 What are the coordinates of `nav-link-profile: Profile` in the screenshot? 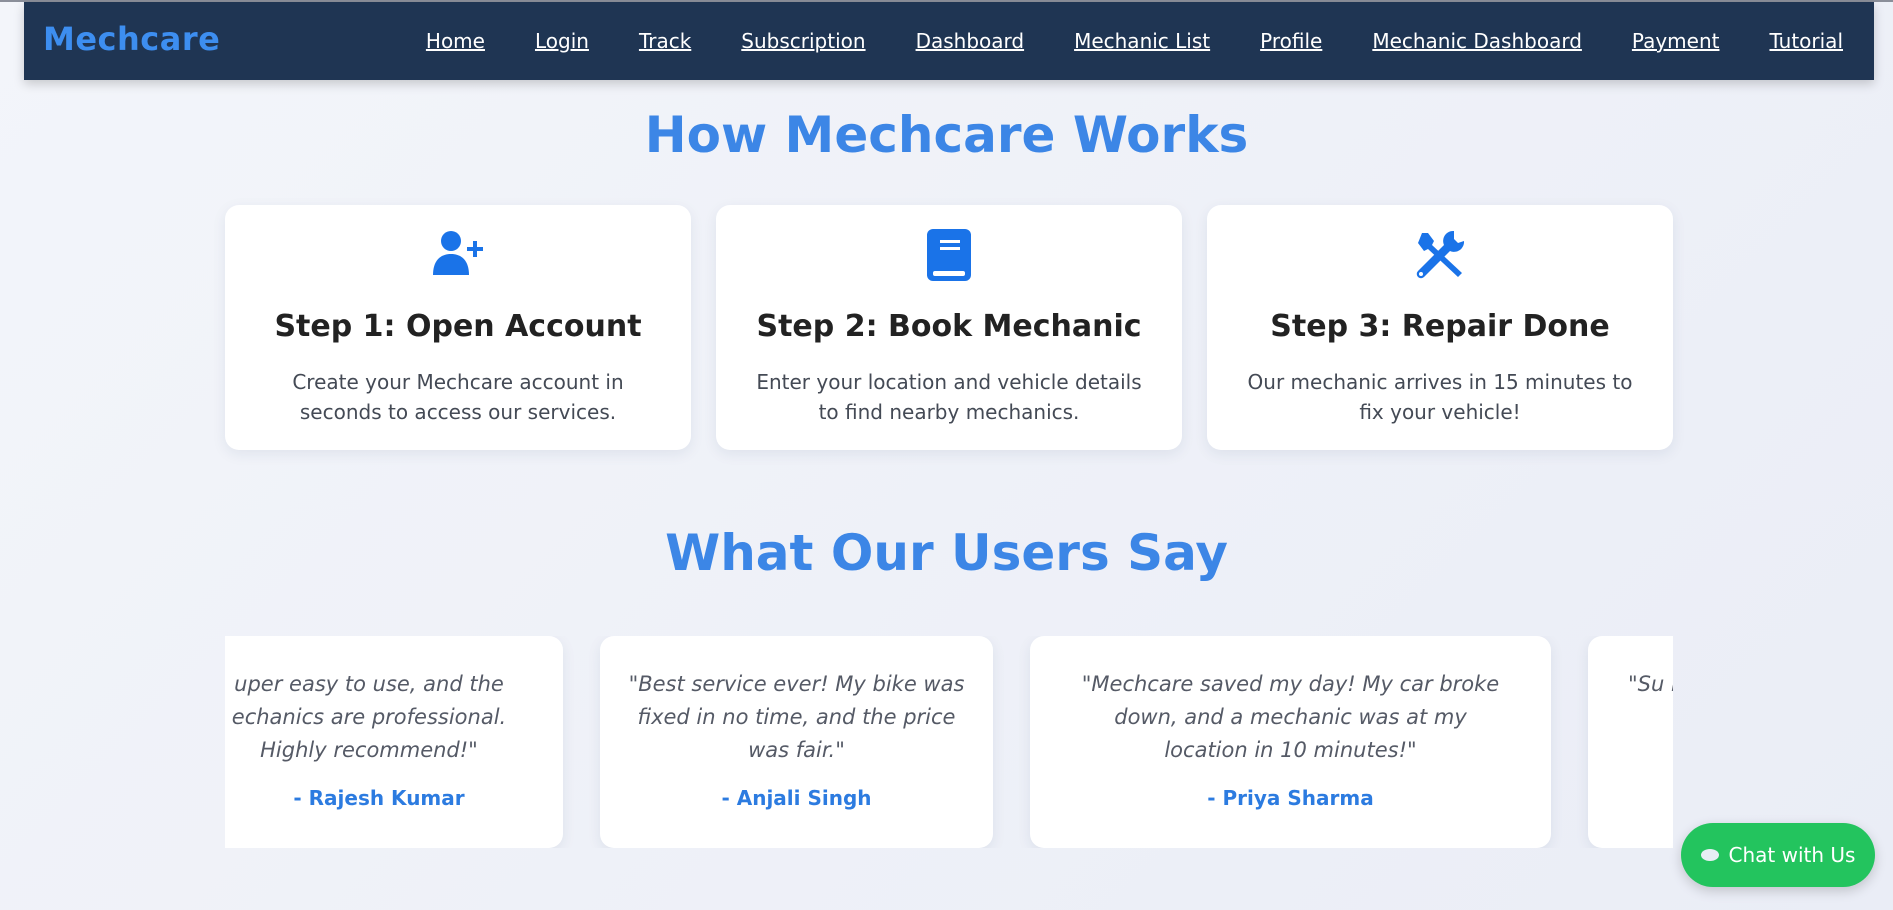 It's located at (1291, 41).